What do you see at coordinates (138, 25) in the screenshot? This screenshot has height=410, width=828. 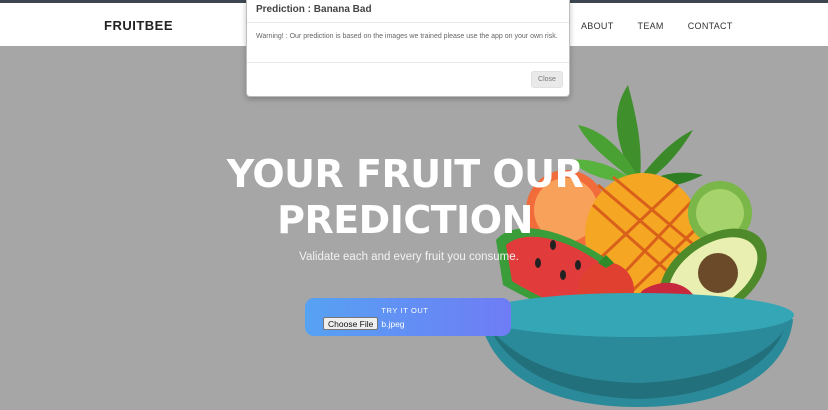 I see `brand-logo: FRUITBEE` at bounding box center [138, 25].